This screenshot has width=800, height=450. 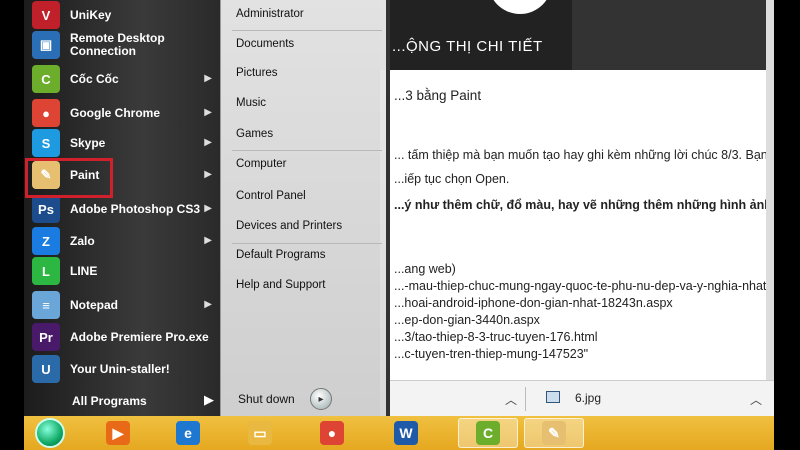 What do you see at coordinates (588, 398) in the screenshot?
I see `download-file-name: 6.jpg` at bounding box center [588, 398].